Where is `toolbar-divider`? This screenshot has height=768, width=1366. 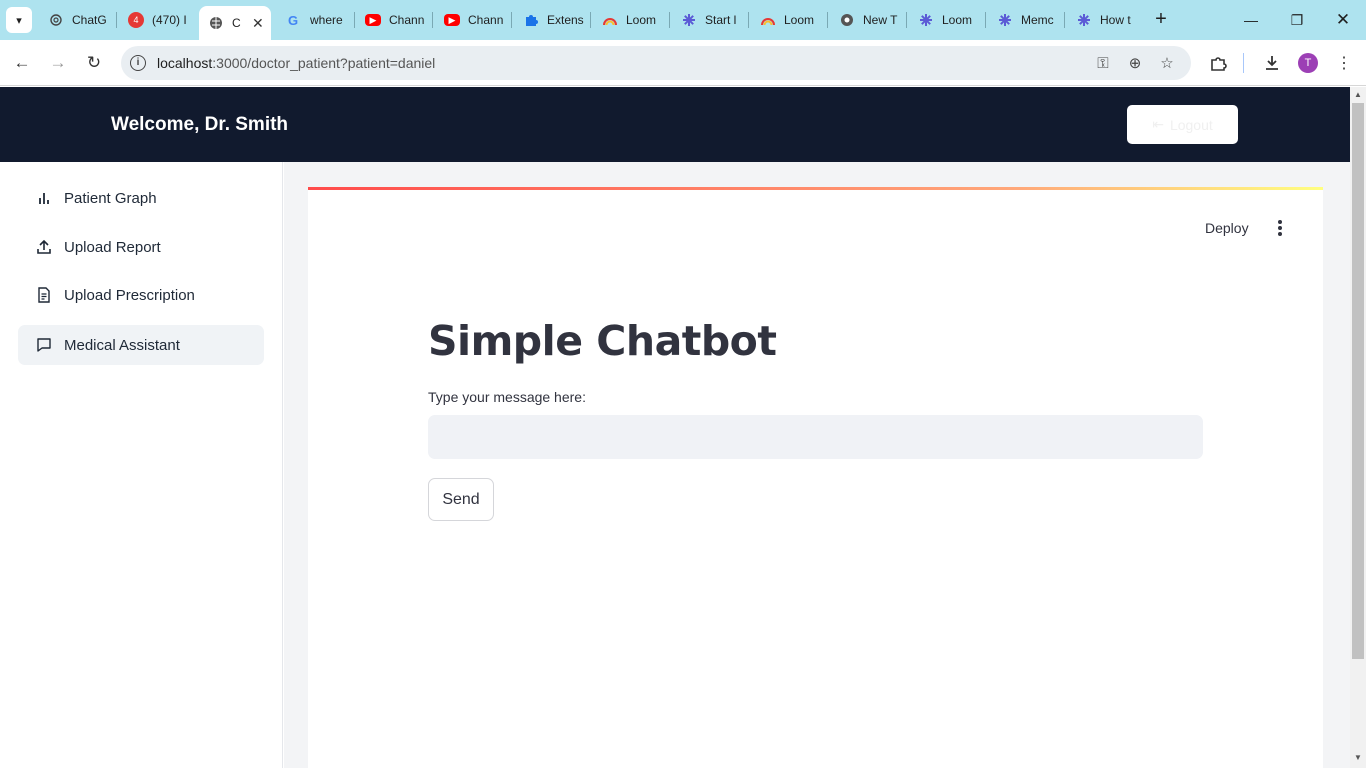 toolbar-divider is located at coordinates (1243, 63).